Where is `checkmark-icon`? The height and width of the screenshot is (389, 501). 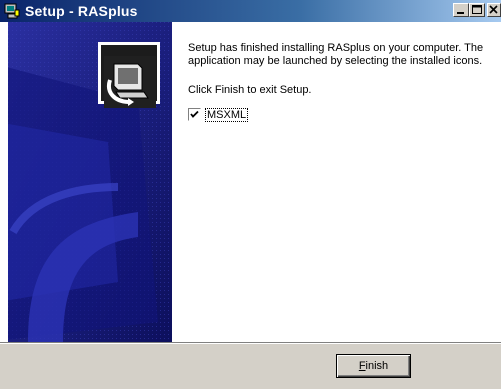 checkmark-icon is located at coordinates (194, 114).